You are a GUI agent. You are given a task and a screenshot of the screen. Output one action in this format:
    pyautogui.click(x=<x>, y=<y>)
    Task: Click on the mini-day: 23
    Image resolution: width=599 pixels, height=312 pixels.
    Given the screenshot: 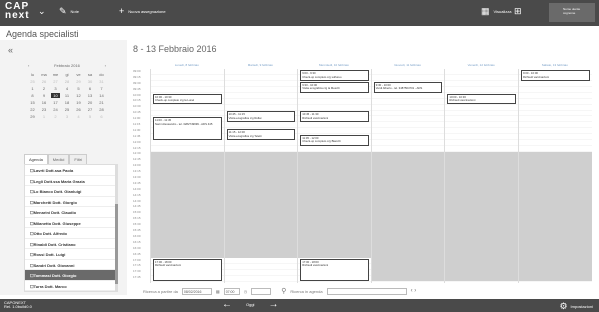 What is the action you would take?
    pyautogui.click(x=44, y=109)
    